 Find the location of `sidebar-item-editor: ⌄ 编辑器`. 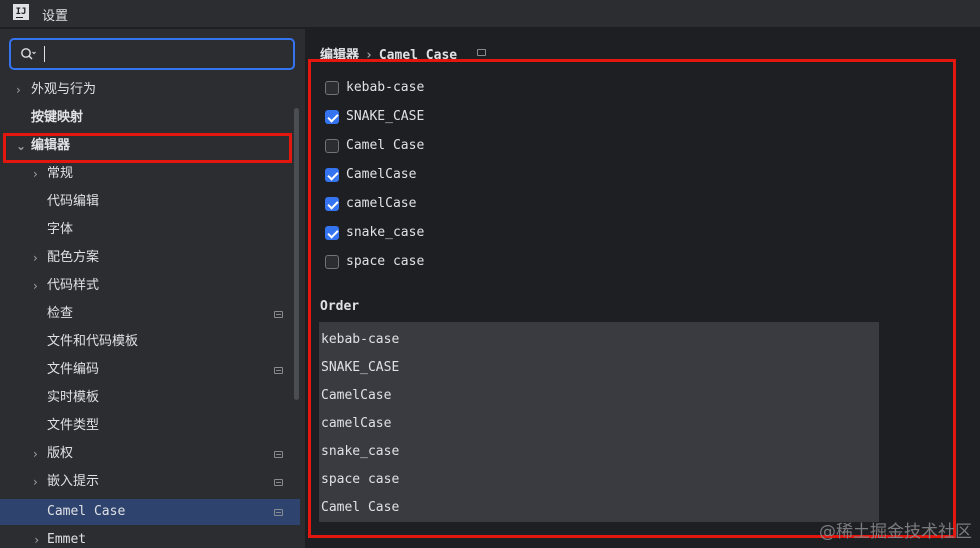

sidebar-item-editor: ⌄ 编辑器 is located at coordinates (150, 146).